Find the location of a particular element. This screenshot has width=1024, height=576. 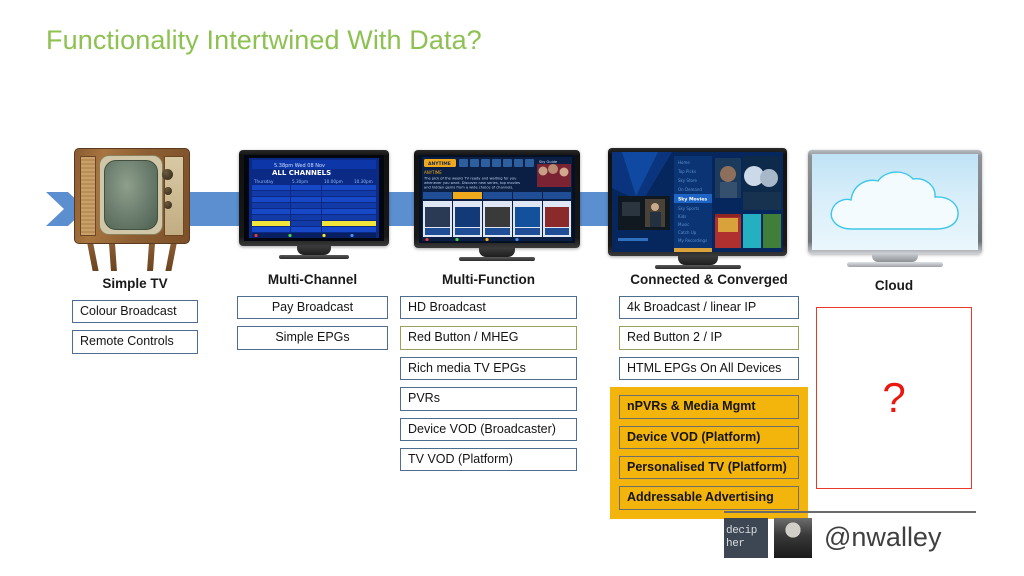

feature-box-label: nPVRs & Media Mgmt is located at coordinates (691, 406).